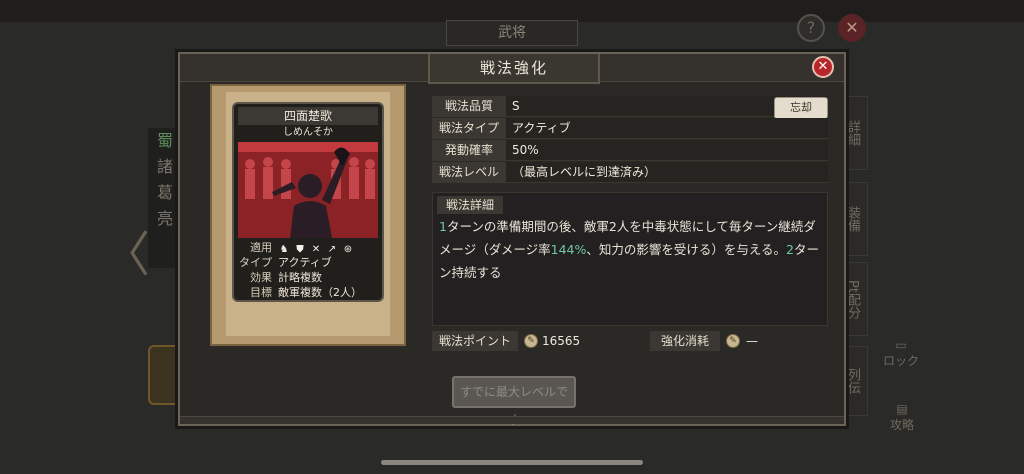 The image size is (1024, 474). Describe the element at coordinates (685, 341) in the screenshot. I see `upgrade-cost-label: 強化消耗` at that location.